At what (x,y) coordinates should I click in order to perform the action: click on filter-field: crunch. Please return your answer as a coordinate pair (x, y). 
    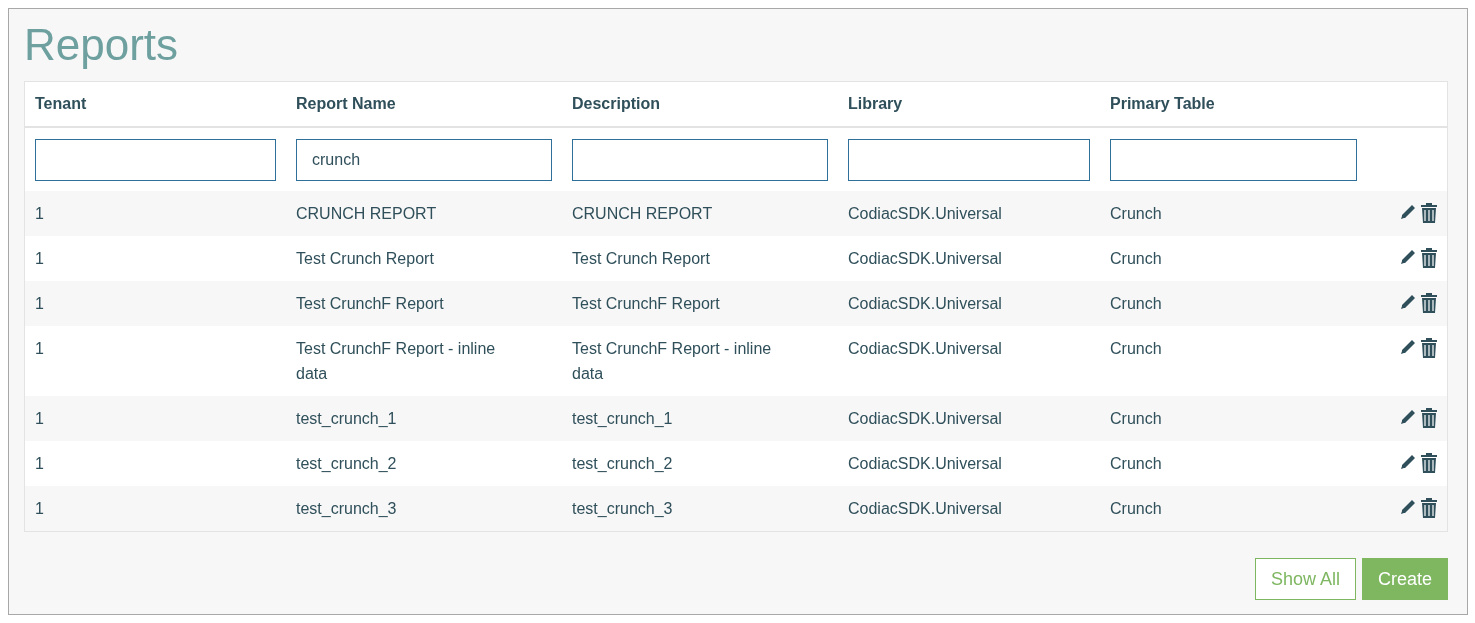
    Looking at the image, I should click on (424, 159).